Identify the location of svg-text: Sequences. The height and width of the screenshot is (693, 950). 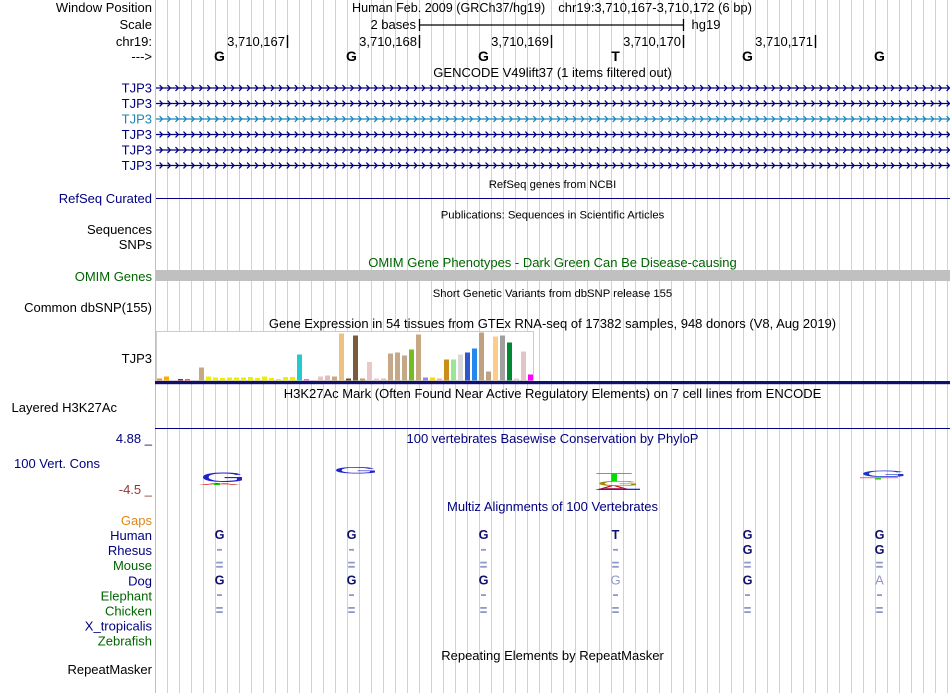
(120, 229).